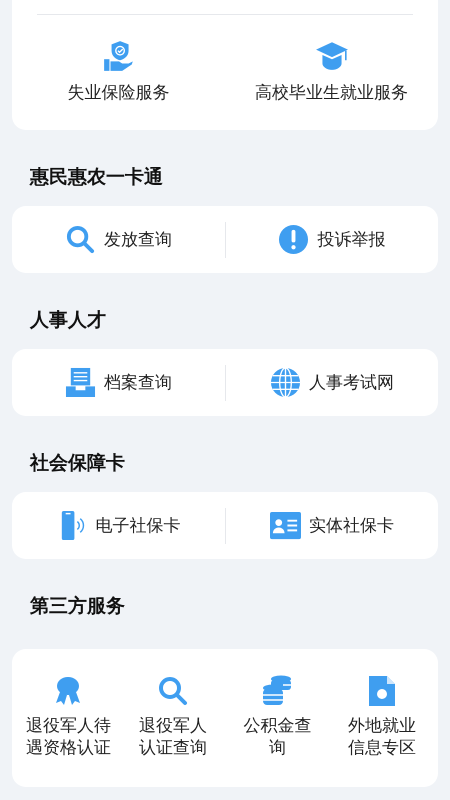  I want to click on service-item: 高校毕业生就业服务, so click(331, 71).